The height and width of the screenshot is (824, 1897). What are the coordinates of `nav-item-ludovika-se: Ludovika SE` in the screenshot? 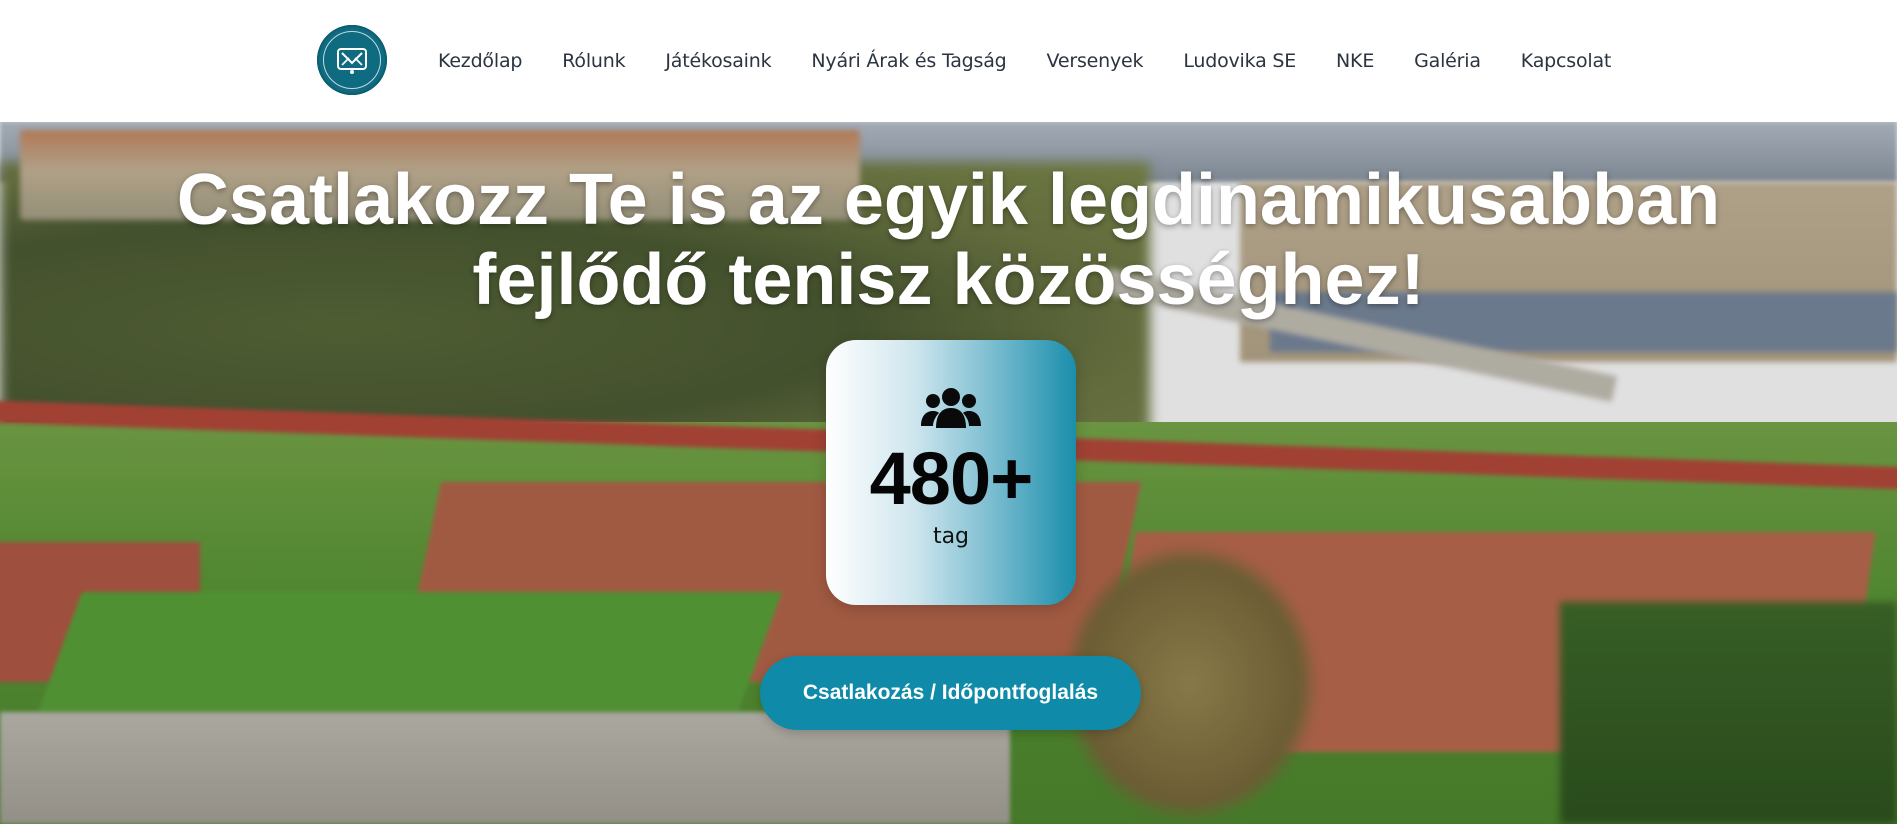 It's located at (1239, 61).